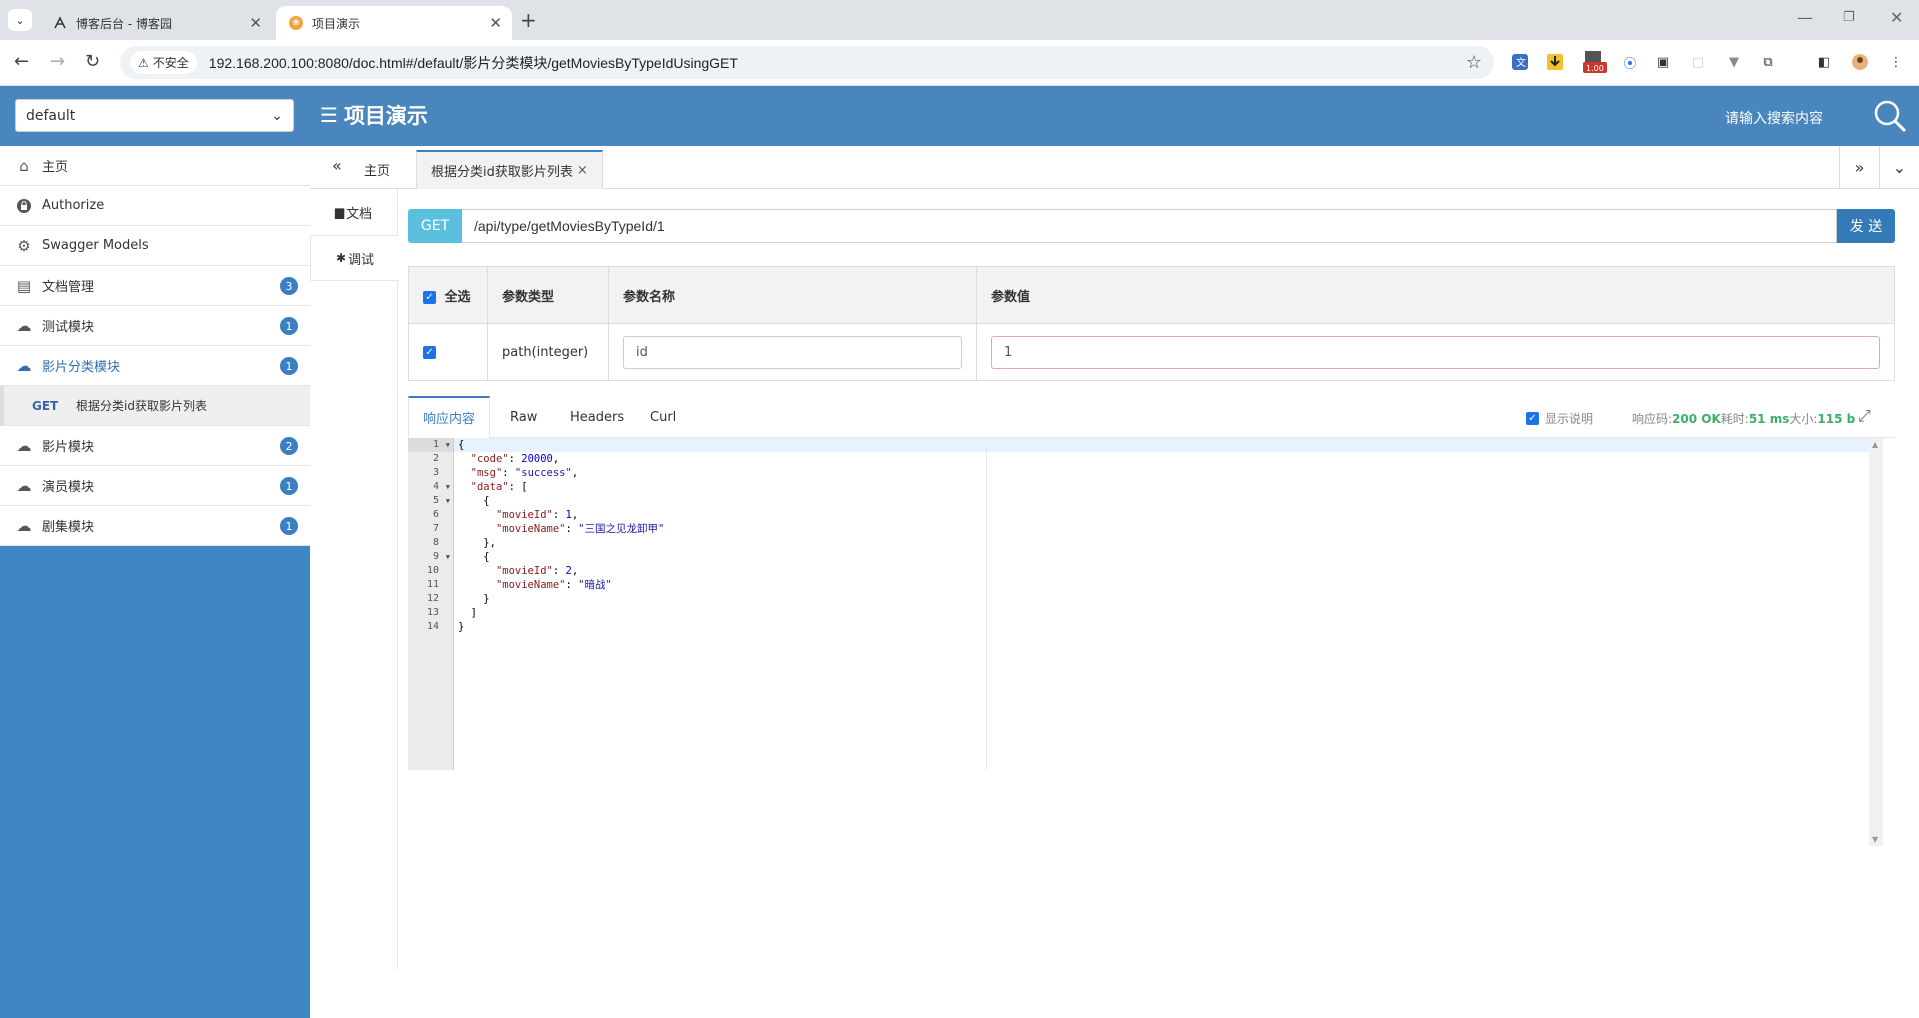  I want to click on params-table: ✓ 全选 参数类型 参数名称 参数值 ✓ path(integer) id 1, so click(1151, 323).